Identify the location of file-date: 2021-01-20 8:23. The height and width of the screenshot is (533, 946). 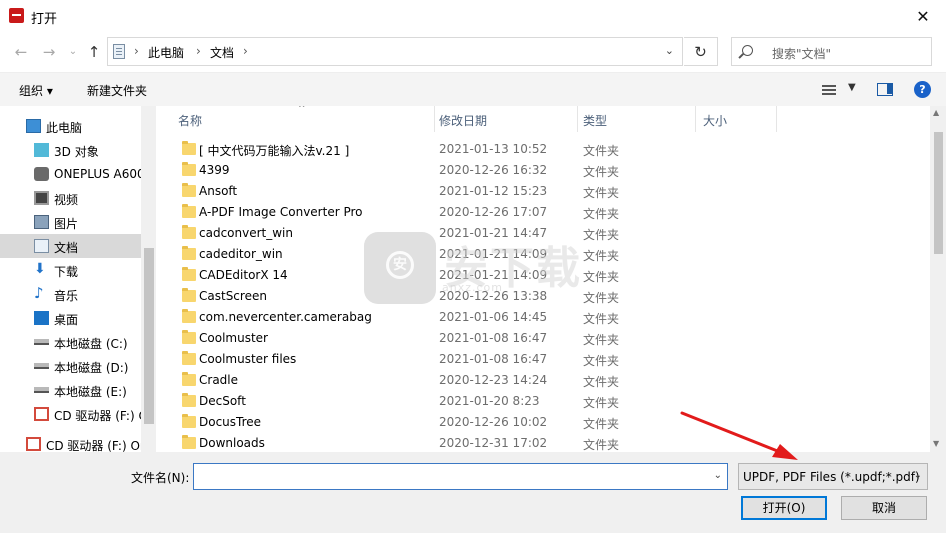
(489, 401).